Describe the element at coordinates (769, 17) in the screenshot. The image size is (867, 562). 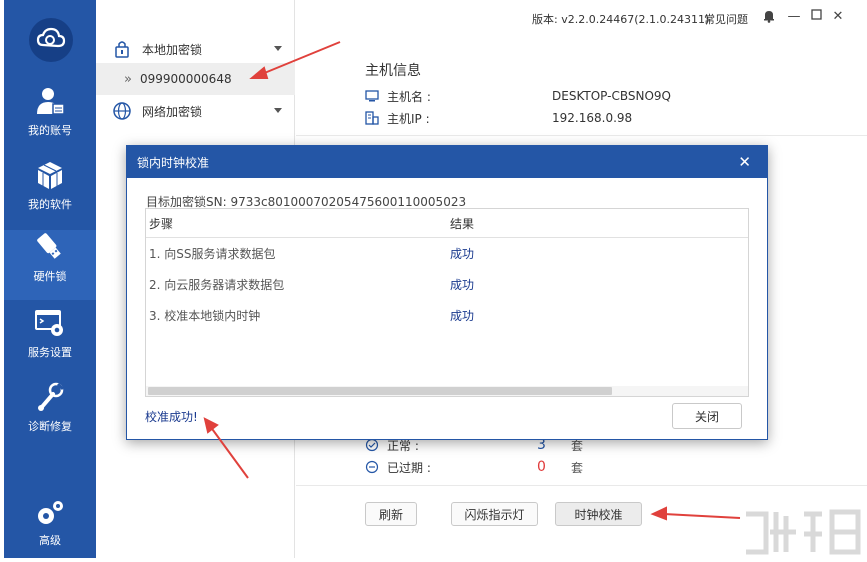
I see `bell-icon` at that location.